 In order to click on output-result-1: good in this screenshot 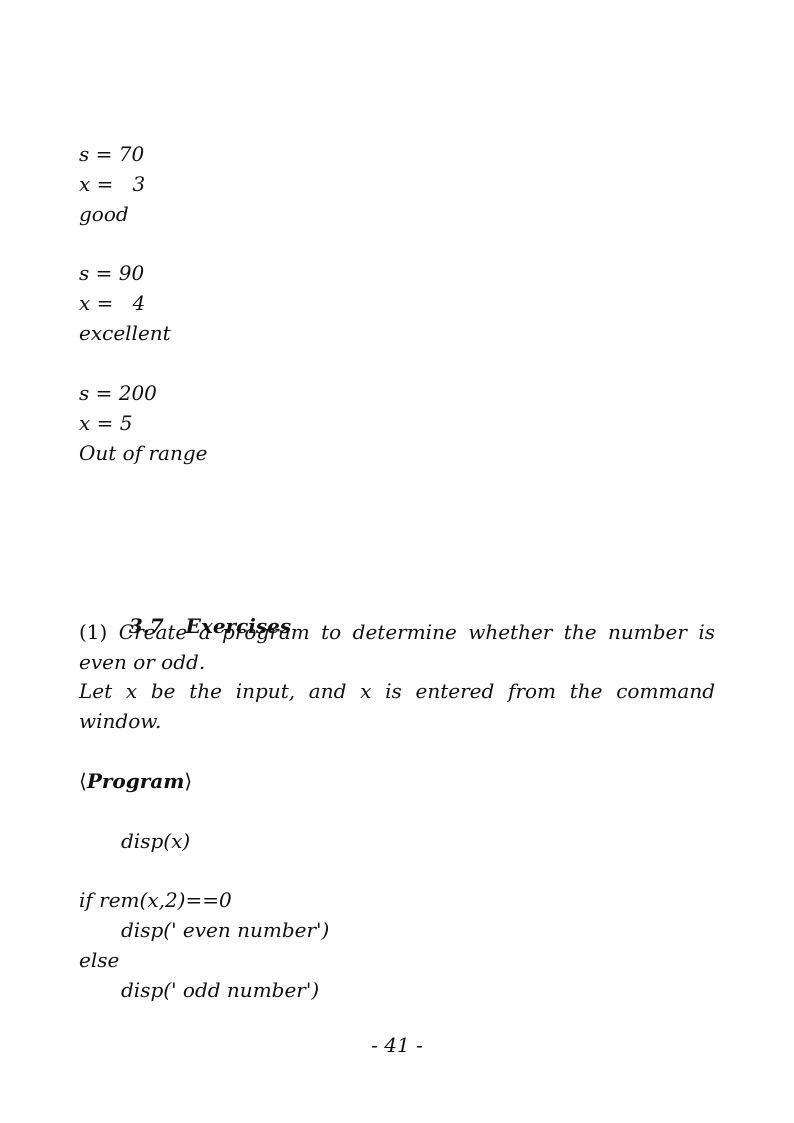, I will do `click(104, 214)`.